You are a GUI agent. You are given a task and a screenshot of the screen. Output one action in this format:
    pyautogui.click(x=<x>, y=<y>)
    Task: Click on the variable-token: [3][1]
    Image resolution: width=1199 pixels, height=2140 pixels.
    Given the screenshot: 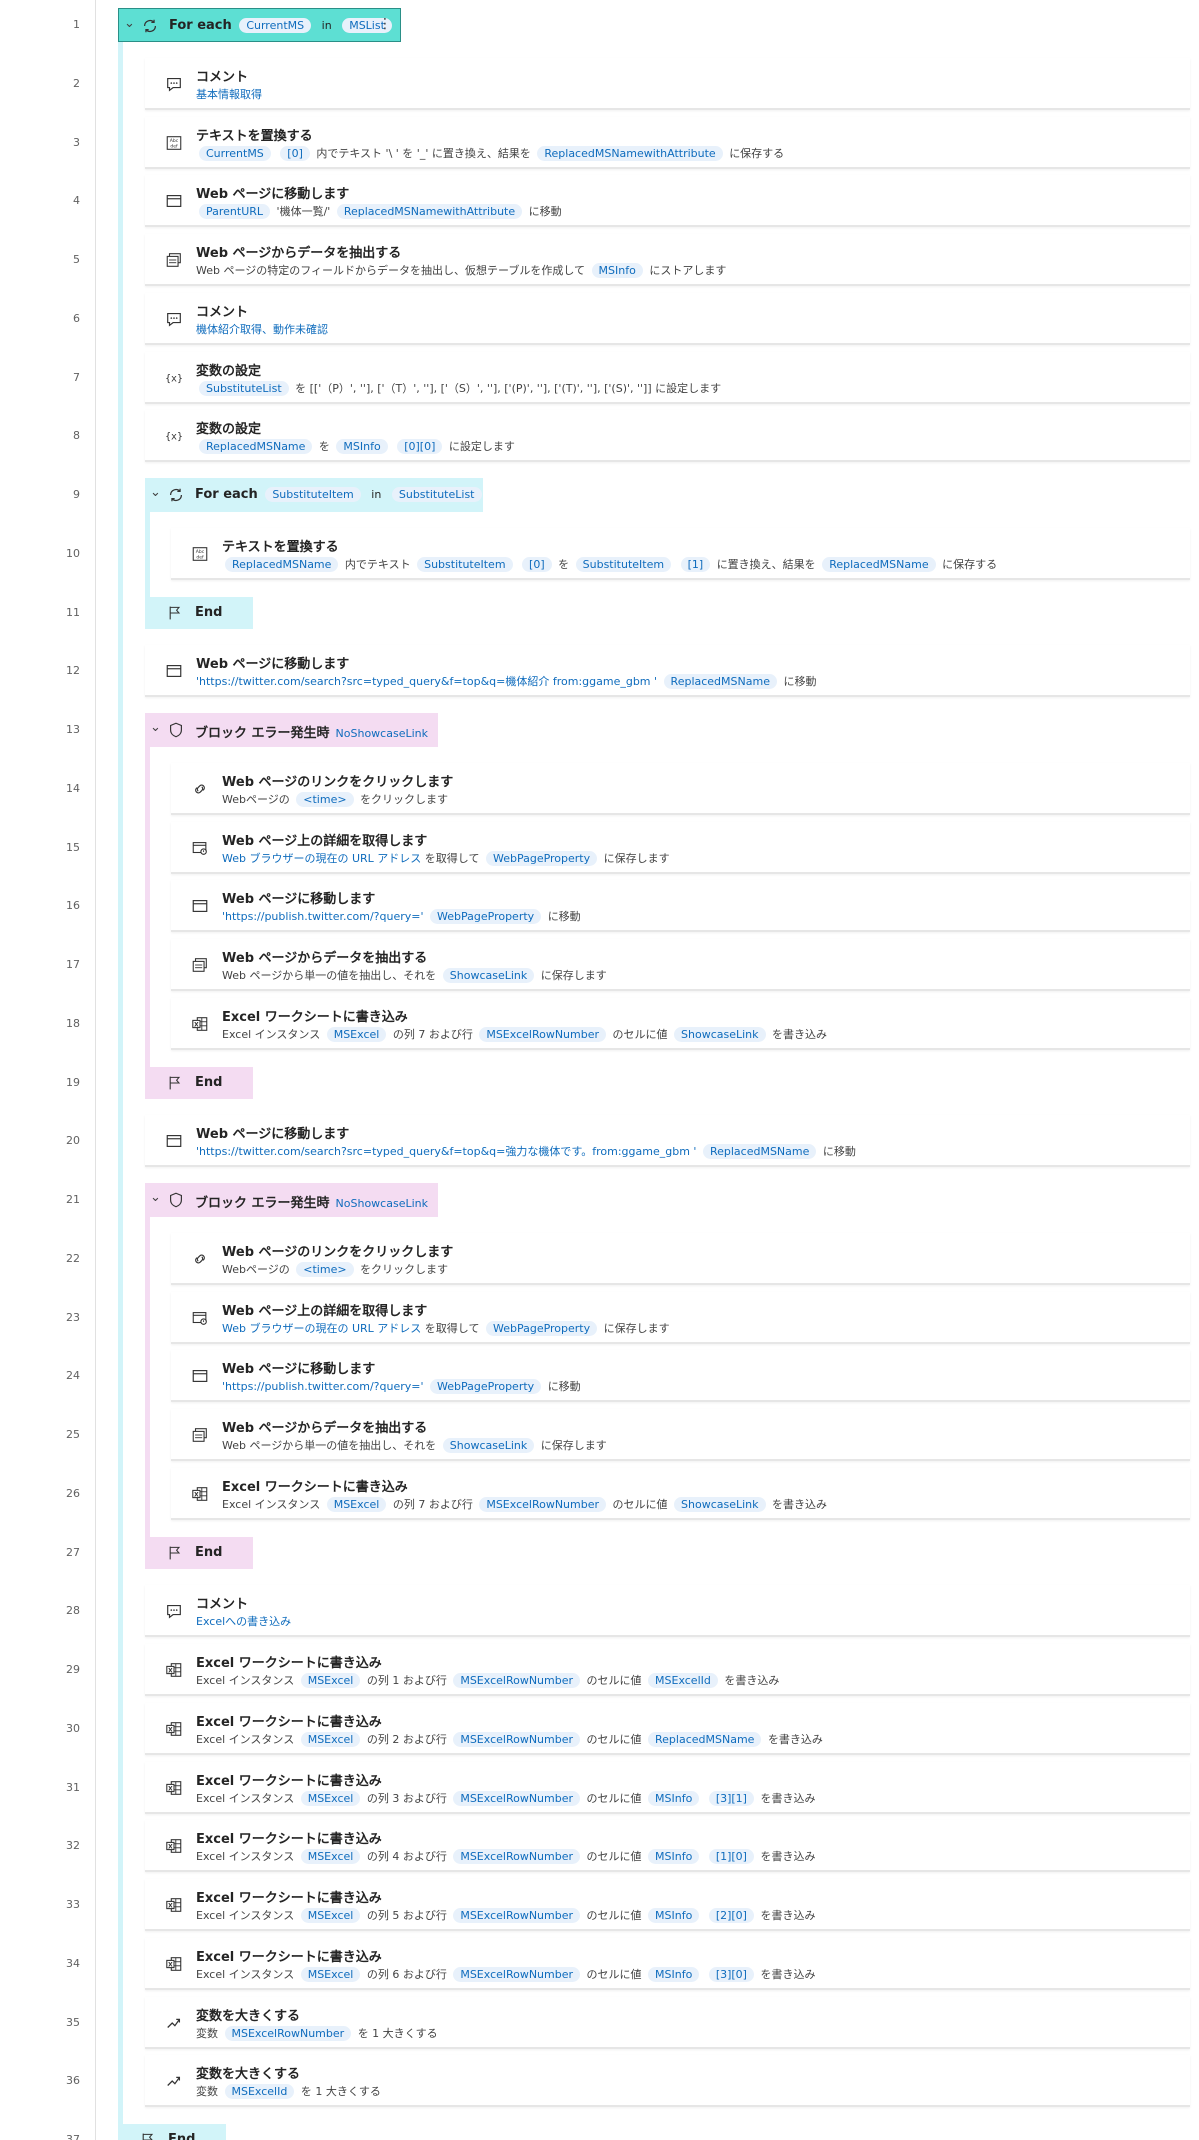 What is the action you would take?
    pyautogui.click(x=731, y=1798)
    